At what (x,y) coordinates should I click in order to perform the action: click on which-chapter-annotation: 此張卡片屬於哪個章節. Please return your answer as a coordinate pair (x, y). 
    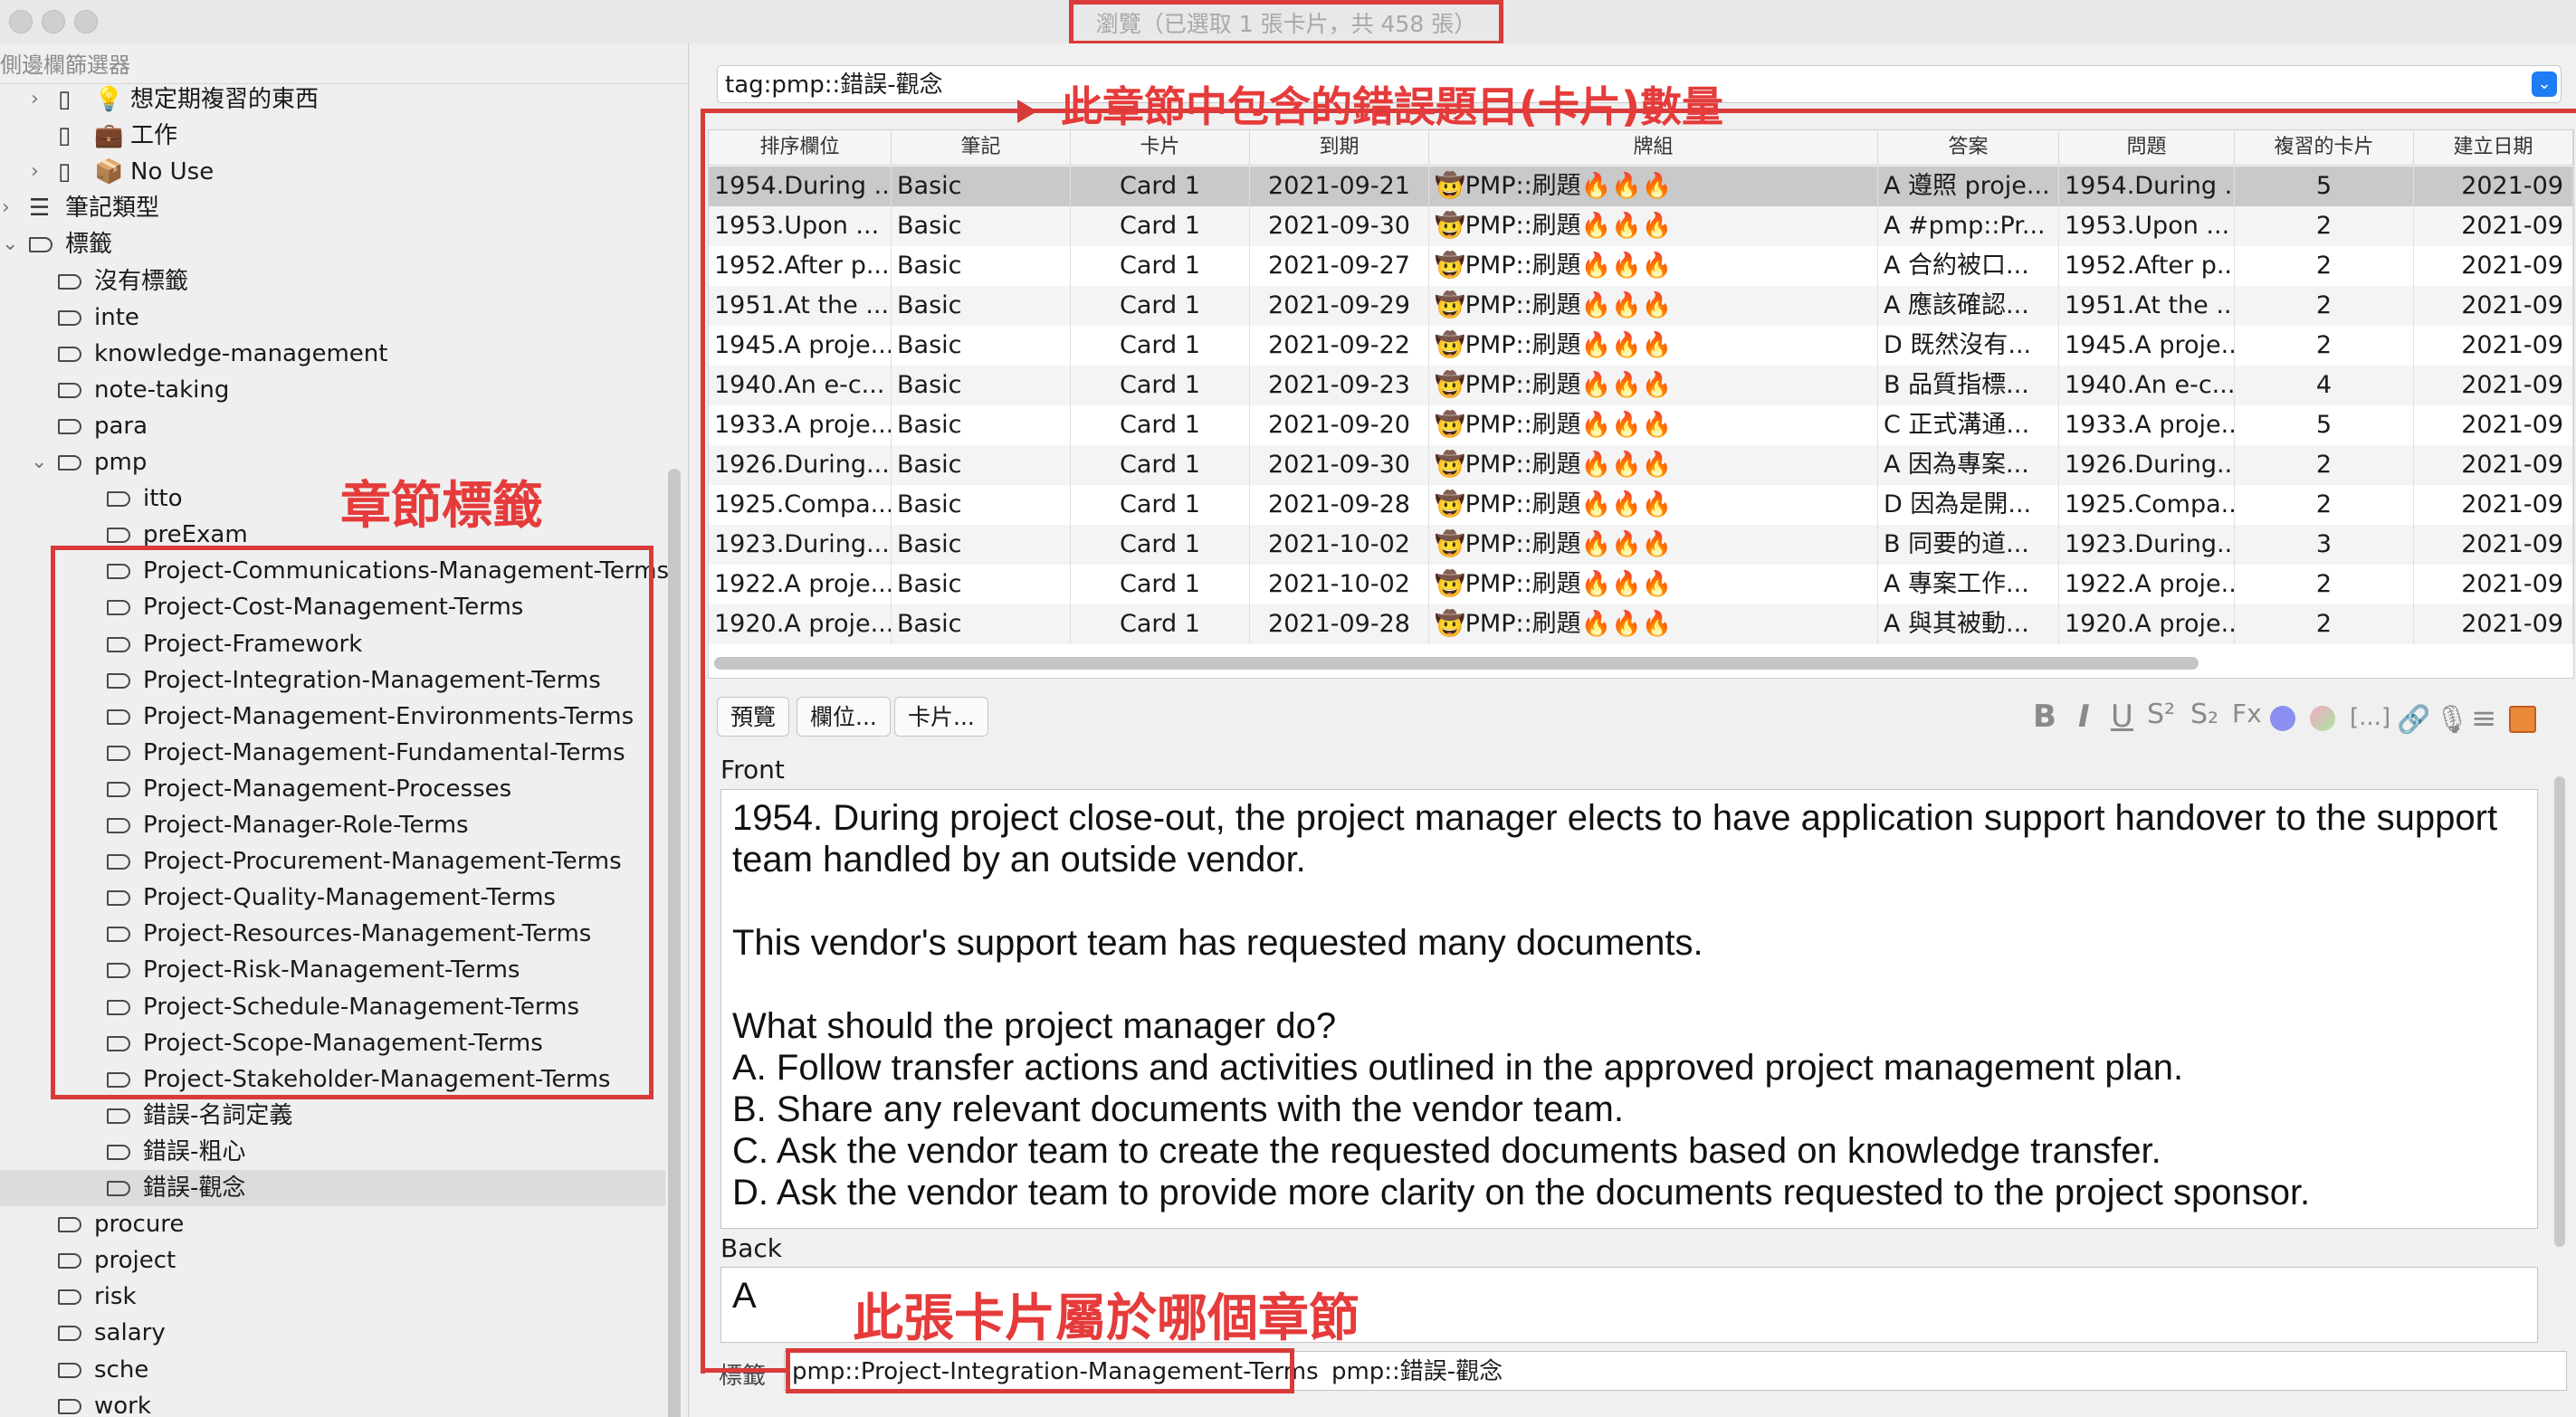
    Looking at the image, I should click on (1106, 1318).